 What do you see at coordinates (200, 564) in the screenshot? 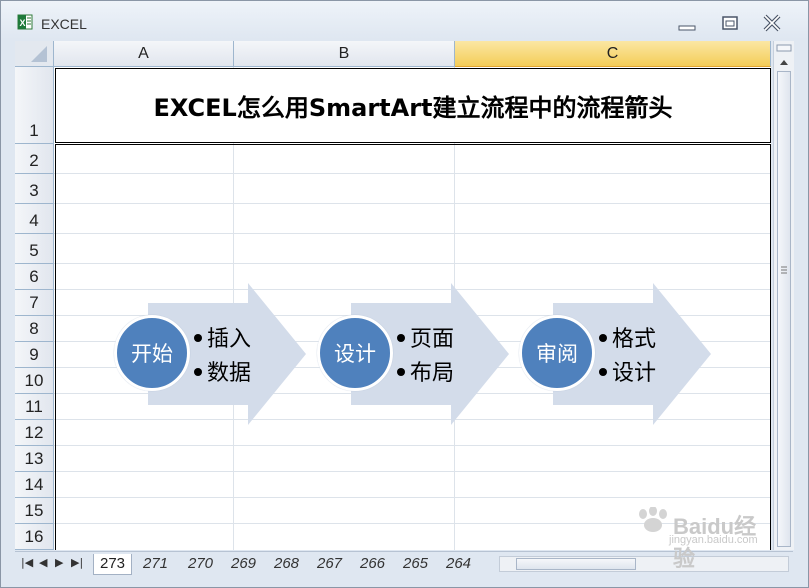
I see `sheet-tab-270: 270` at bounding box center [200, 564].